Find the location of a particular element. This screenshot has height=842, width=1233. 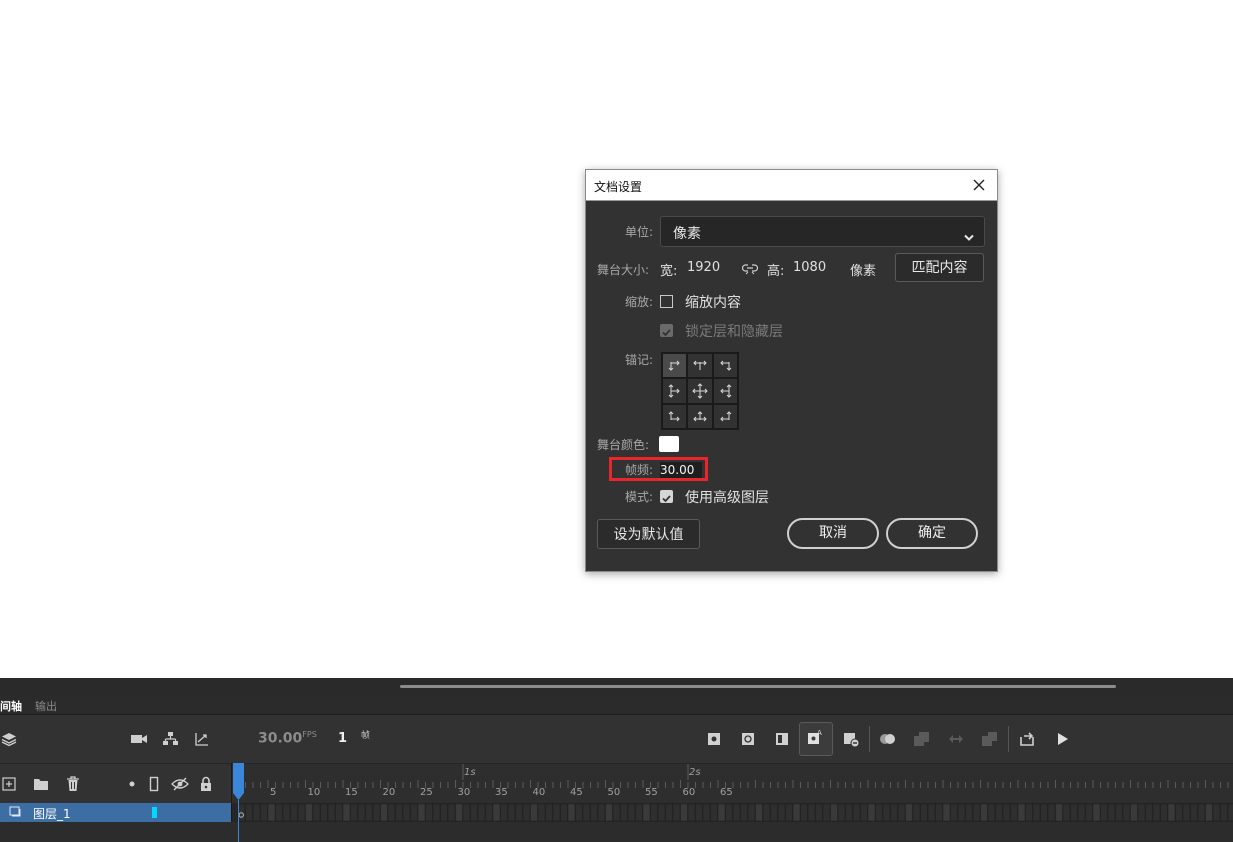

svg-text: A is located at coordinates (819, 733).